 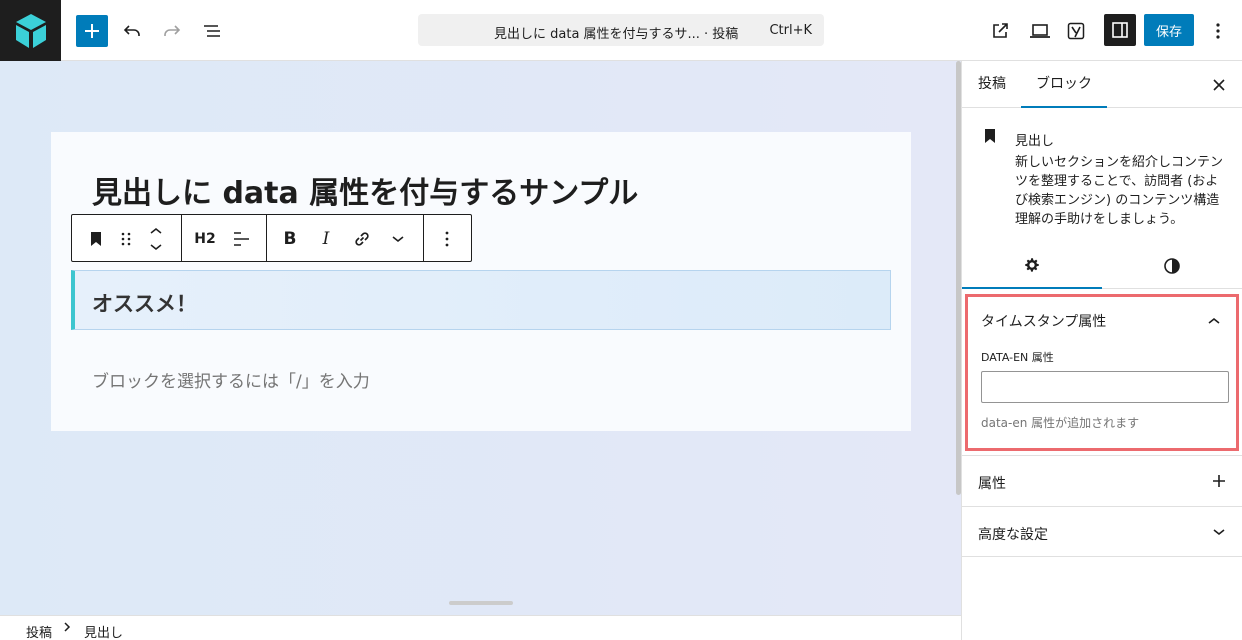 What do you see at coordinates (290, 239) in the screenshot?
I see `bold-button: B` at bounding box center [290, 239].